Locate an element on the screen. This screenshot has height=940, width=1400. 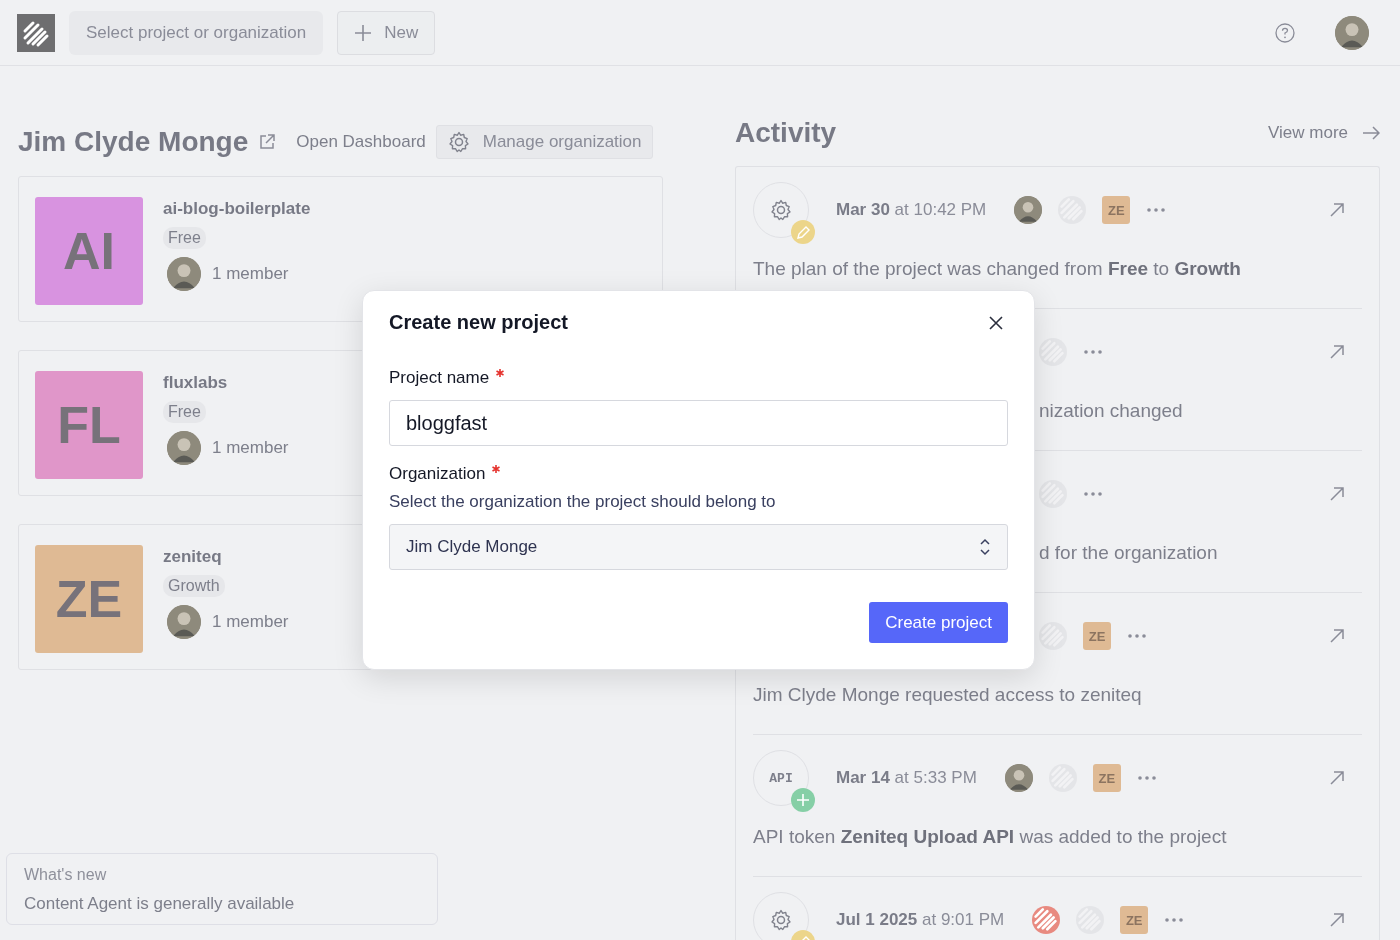
project-name: zeniteq is located at coordinates (193, 557).